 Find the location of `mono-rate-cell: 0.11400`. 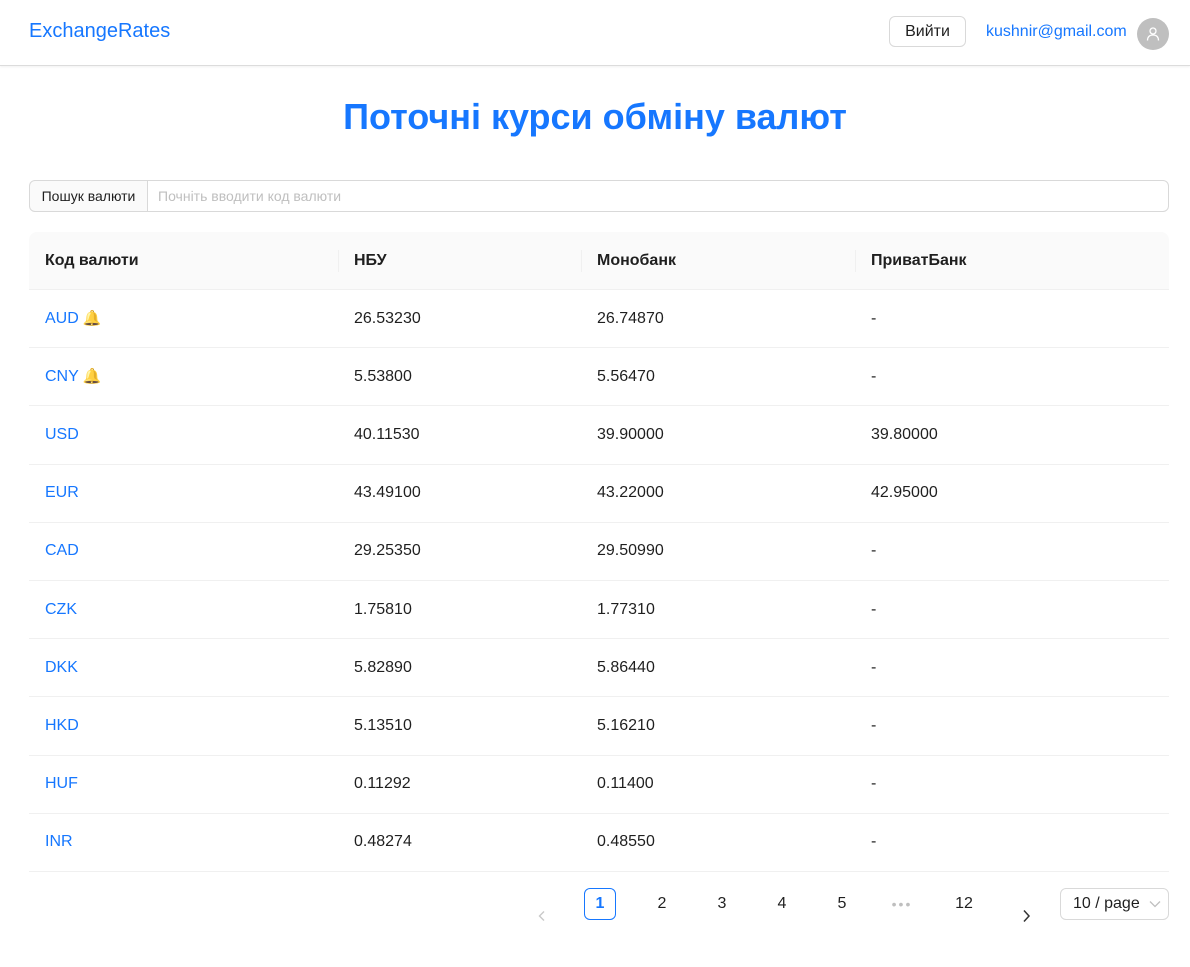

mono-rate-cell: 0.11400 is located at coordinates (625, 784).